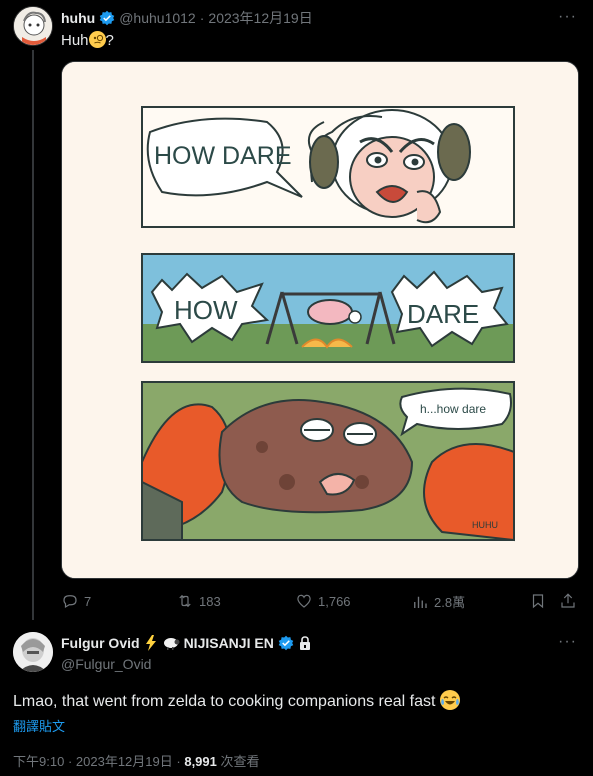 Image resolution: width=593 pixels, height=776 pixels. What do you see at coordinates (200, 761) in the screenshot?
I see `views-count: 8,991` at bounding box center [200, 761].